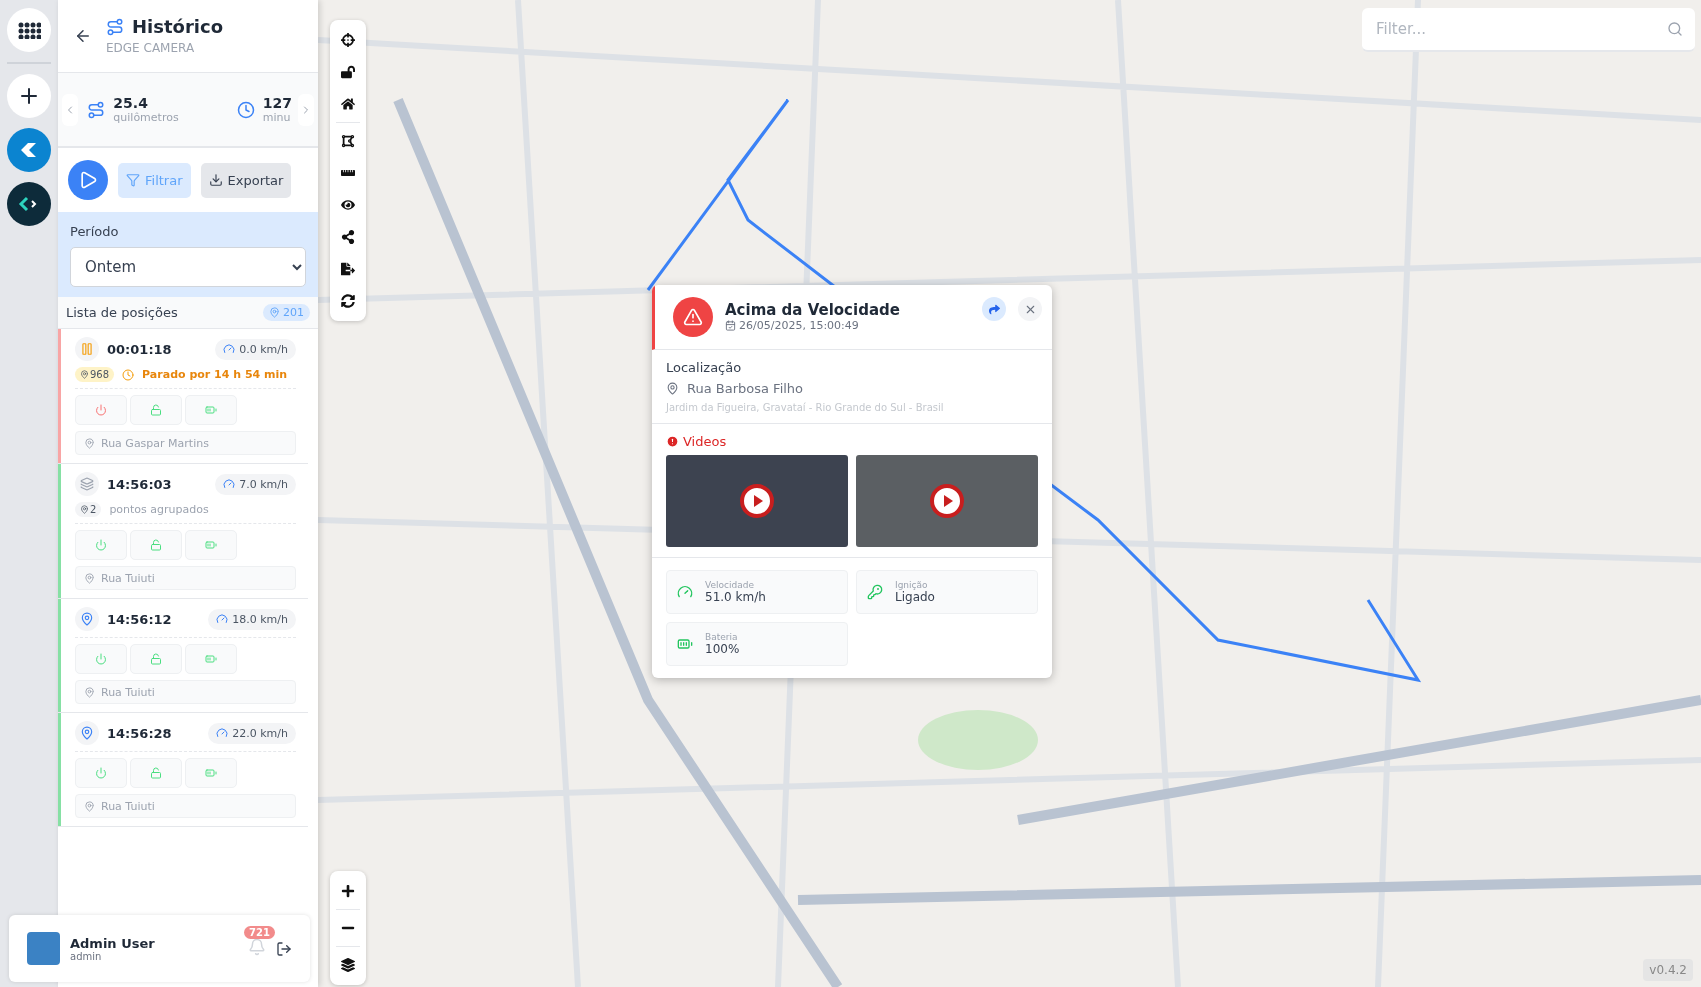 The image size is (1701, 987). Describe the element at coordinates (813, 310) in the screenshot. I see `alert-title: Acima da Velocidade` at that location.